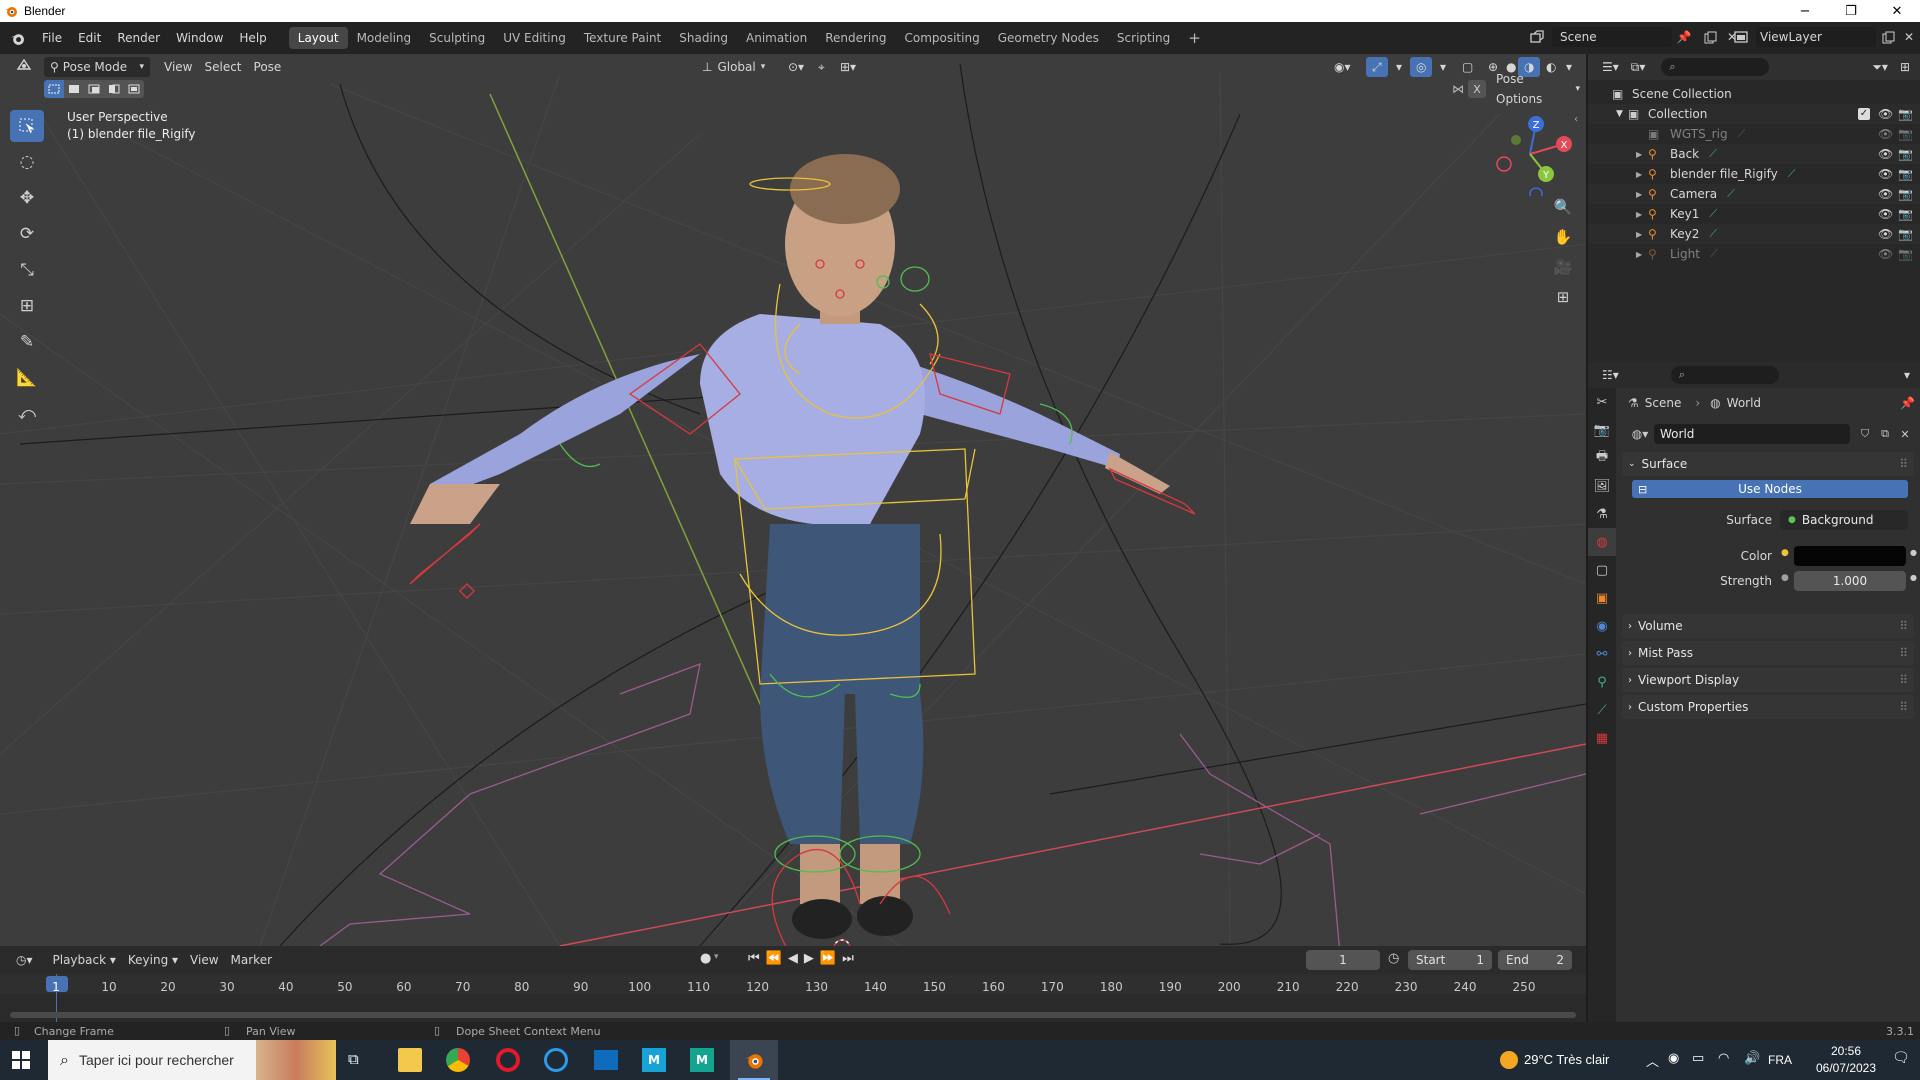 The image size is (1920, 1080). What do you see at coordinates (534, 38) in the screenshot?
I see `workspace-tab-uv-editing: UV Editing` at bounding box center [534, 38].